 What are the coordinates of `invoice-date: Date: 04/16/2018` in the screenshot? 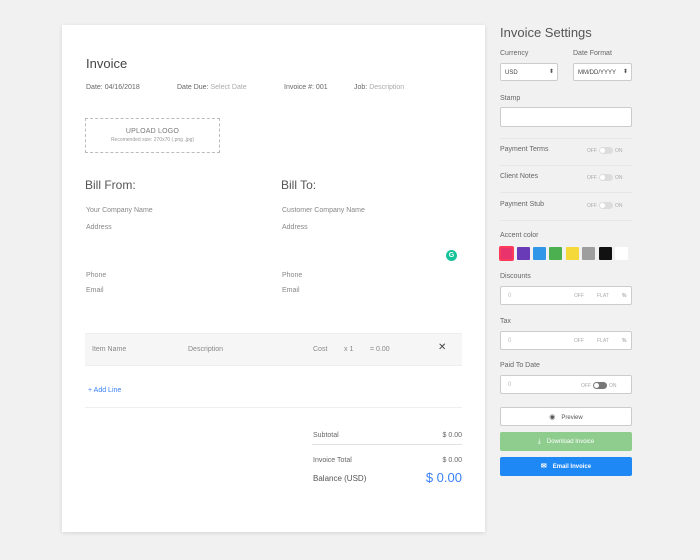 It's located at (113, 87).